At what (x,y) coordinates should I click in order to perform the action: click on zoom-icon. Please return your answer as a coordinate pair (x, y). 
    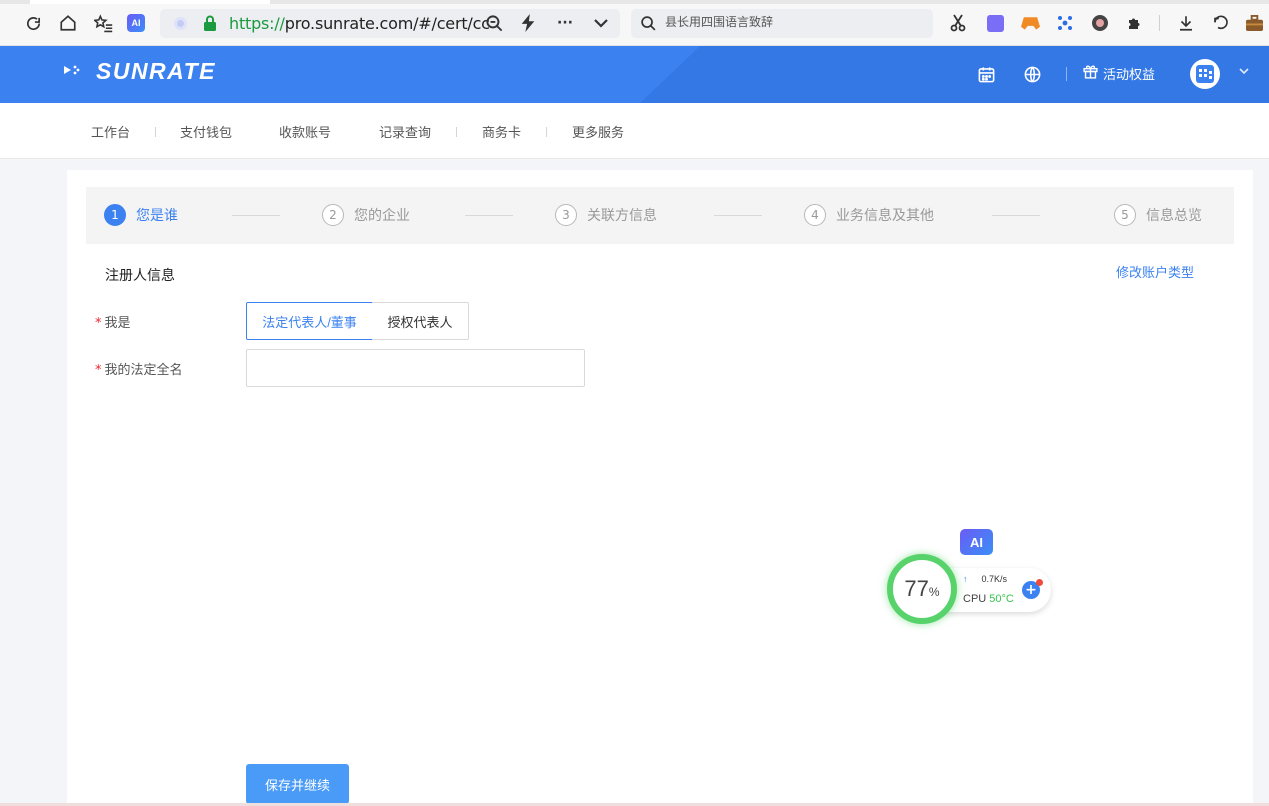
    Looking at the image, I should click on (494, 23).